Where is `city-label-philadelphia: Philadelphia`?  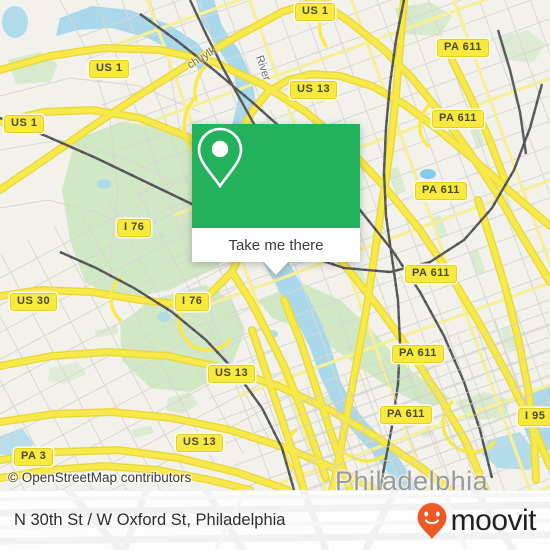 city-label-philadelphia: Philadelphia is located at coordinates (412, 478).